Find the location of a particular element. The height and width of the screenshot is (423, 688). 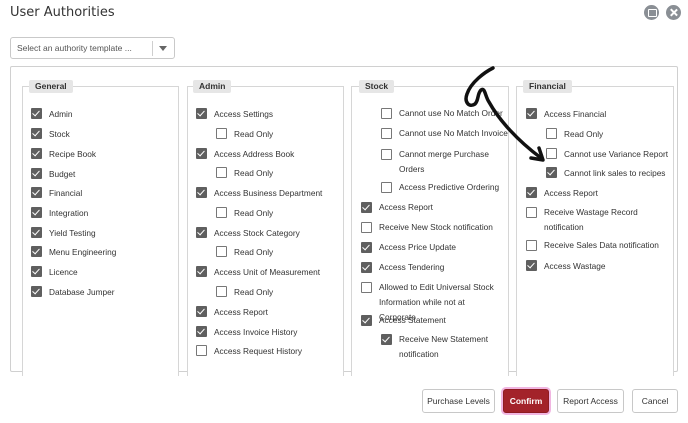

cancel-button: Cancel is located at coordinates (655, 401).